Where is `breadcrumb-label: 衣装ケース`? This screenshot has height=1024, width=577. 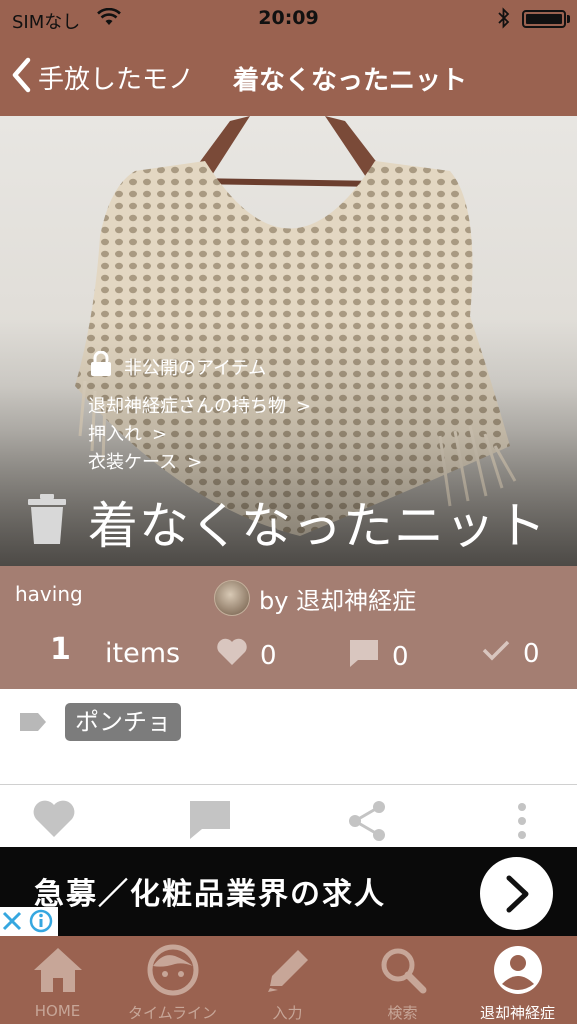 breadcrumb-label: 衣装ケース is located at coordinates (133, 462).